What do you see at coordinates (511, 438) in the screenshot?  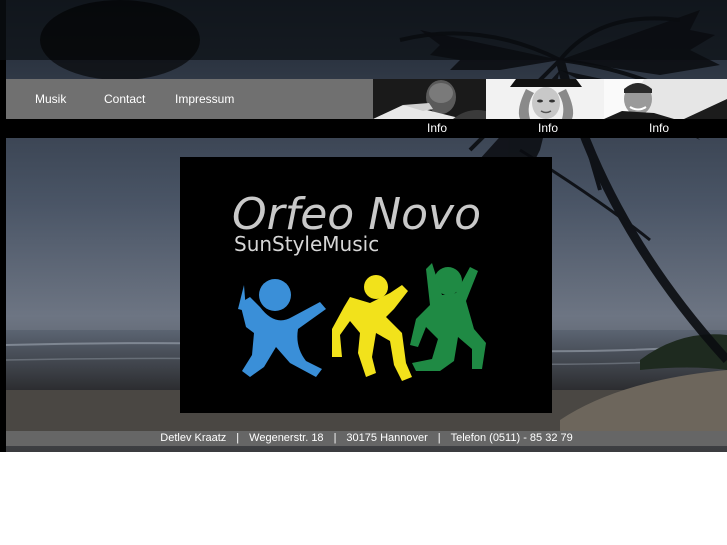 I see `footer-phone: Telefon (0511) - 85 32 79` at bounding box center [511, 438].